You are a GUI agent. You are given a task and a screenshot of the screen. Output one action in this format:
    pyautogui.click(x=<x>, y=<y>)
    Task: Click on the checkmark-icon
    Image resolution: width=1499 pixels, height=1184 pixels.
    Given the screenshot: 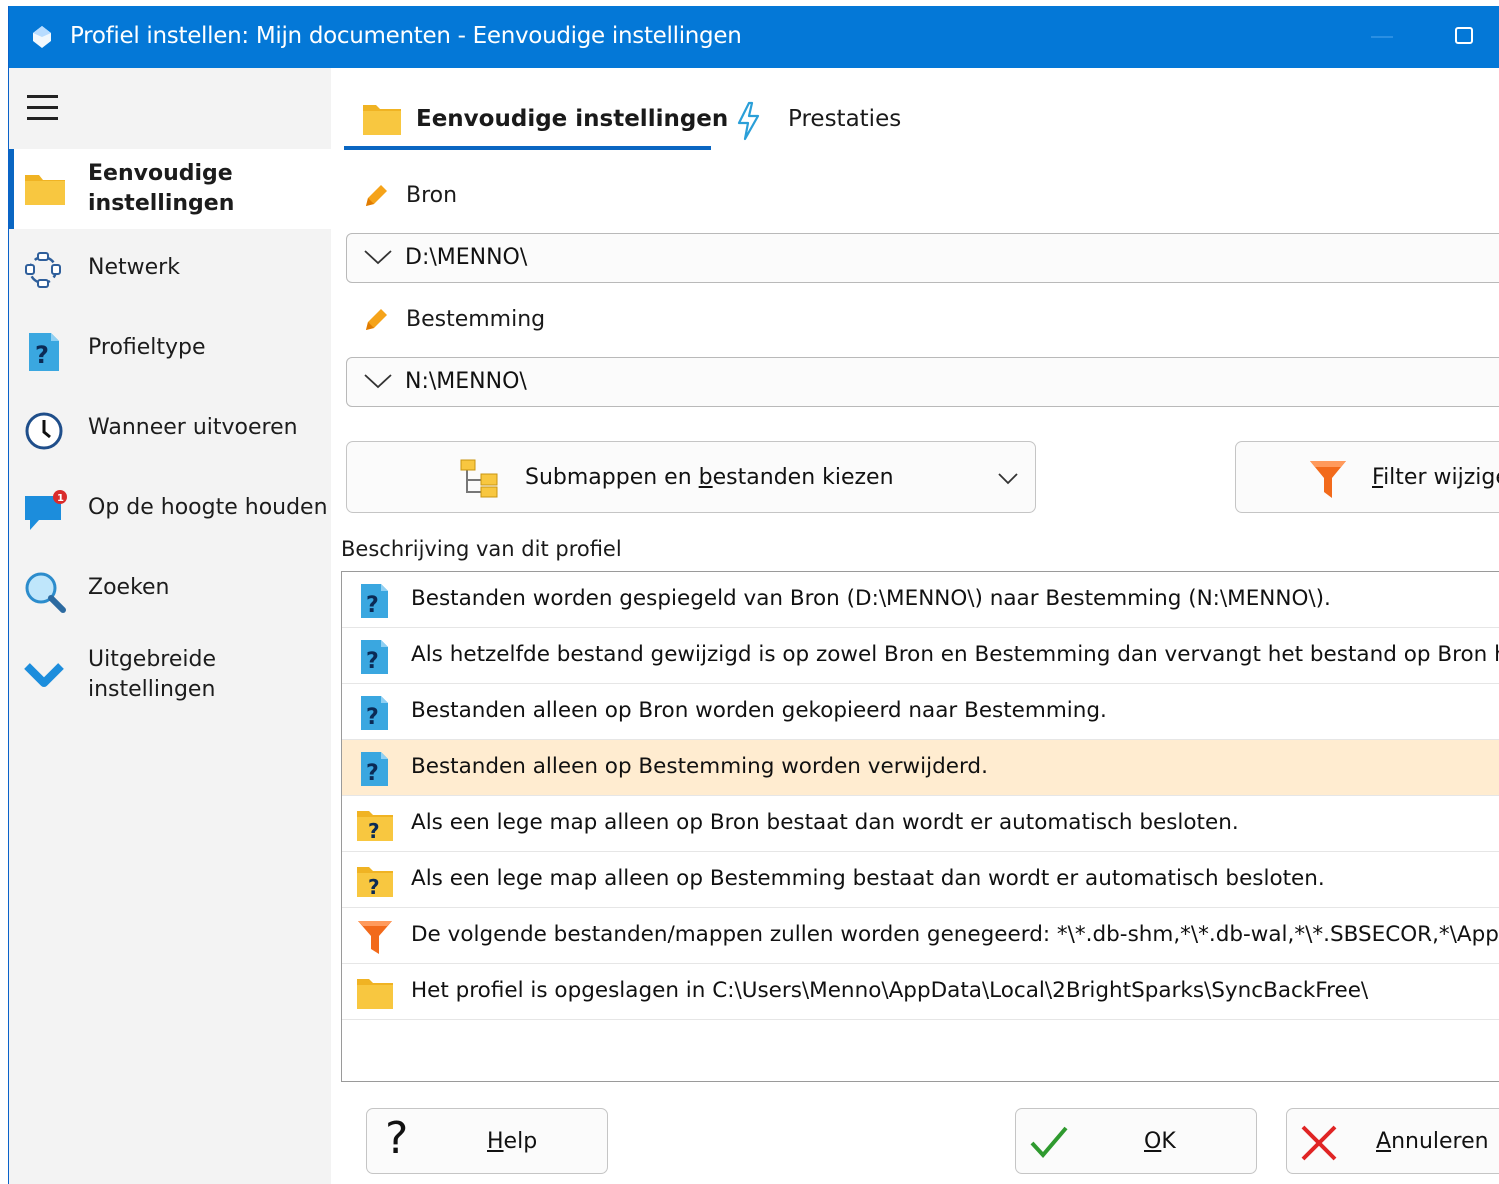 What is the action you would take?
    pyautogui.click(x=1049, y=1142)
    